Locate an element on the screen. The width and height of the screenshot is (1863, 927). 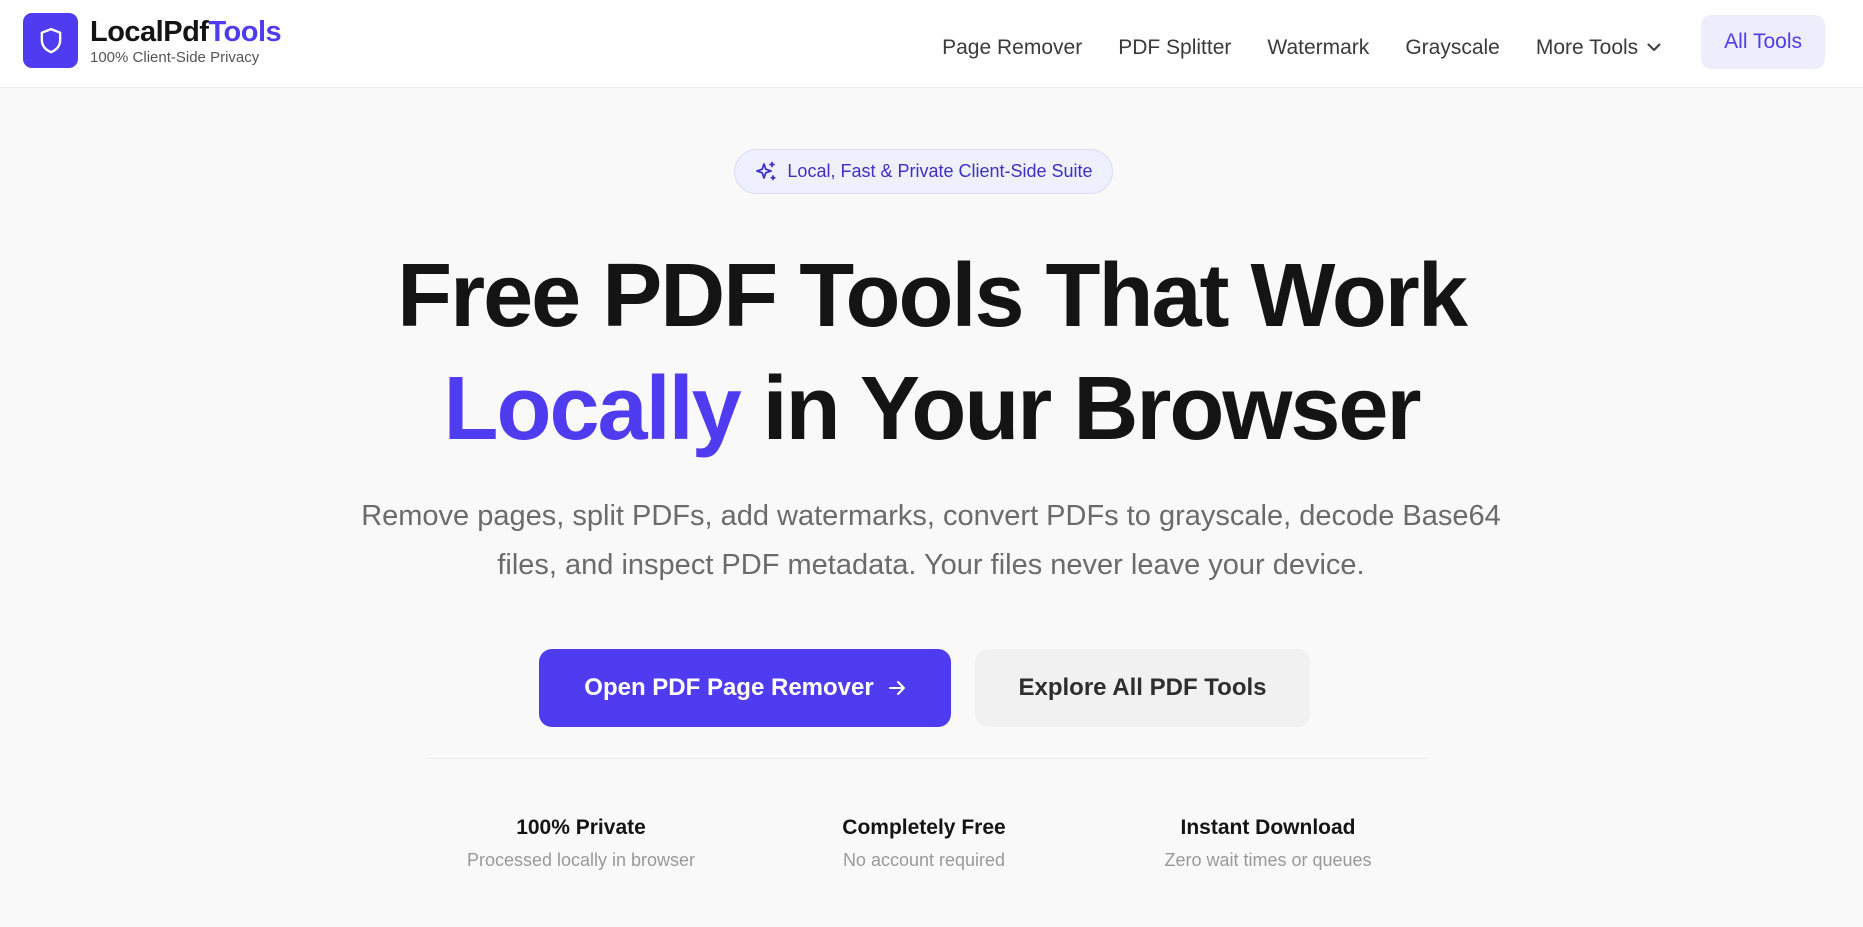
more-tools-dropdown: More Tools is located at coordinates (1598, 48).